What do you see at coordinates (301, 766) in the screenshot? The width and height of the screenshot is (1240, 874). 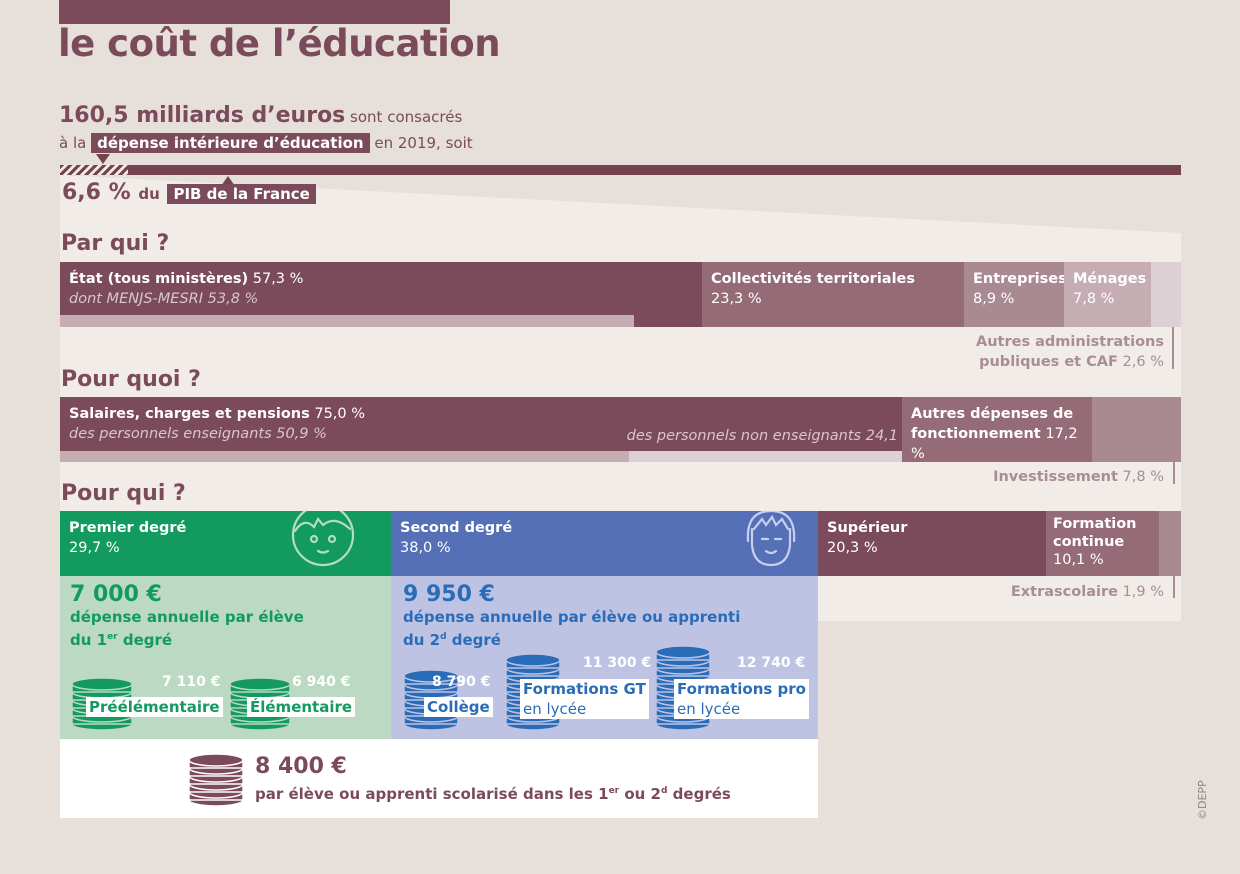 I see `overall-amount: 8 400 €` at bounding box center [301, 766].